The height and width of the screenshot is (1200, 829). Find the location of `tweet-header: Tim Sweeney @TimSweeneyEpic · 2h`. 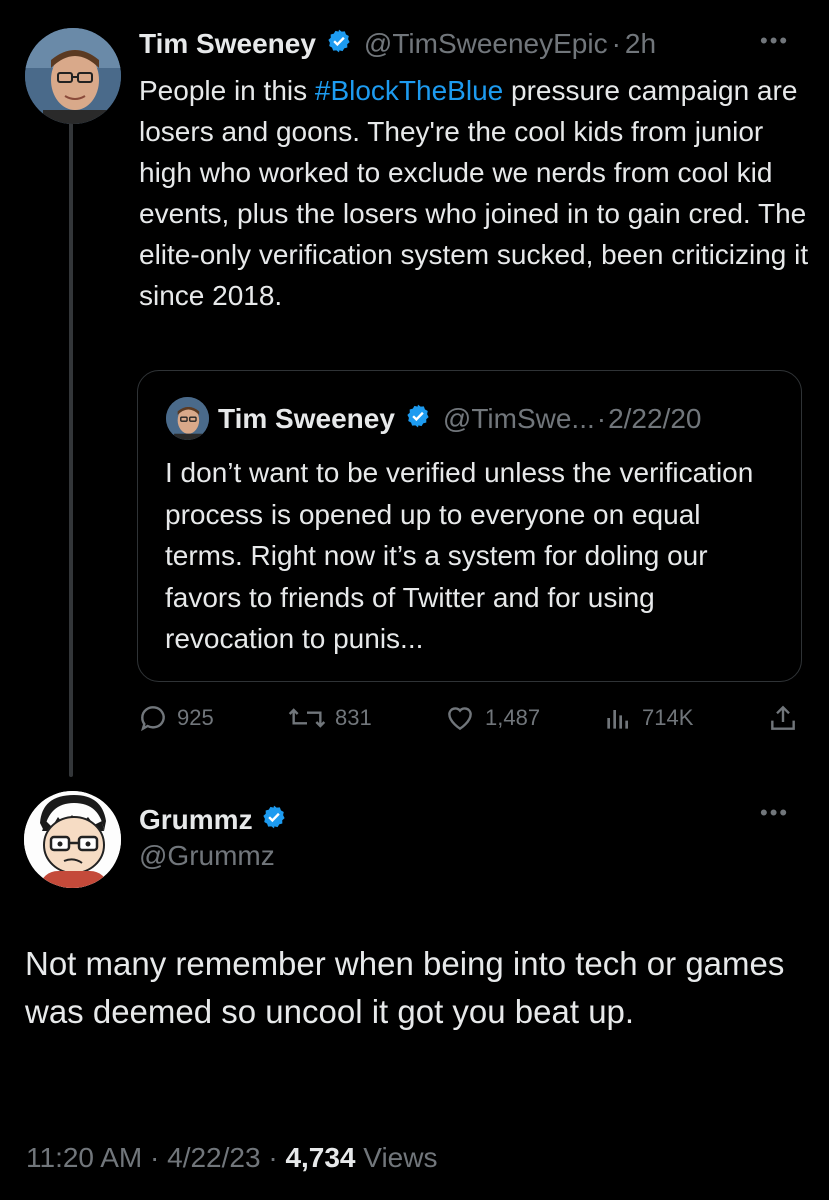

tweet-header: Tim Sweeney @TimSweeneyEpic · 2h is located at coordinates (397, 44).